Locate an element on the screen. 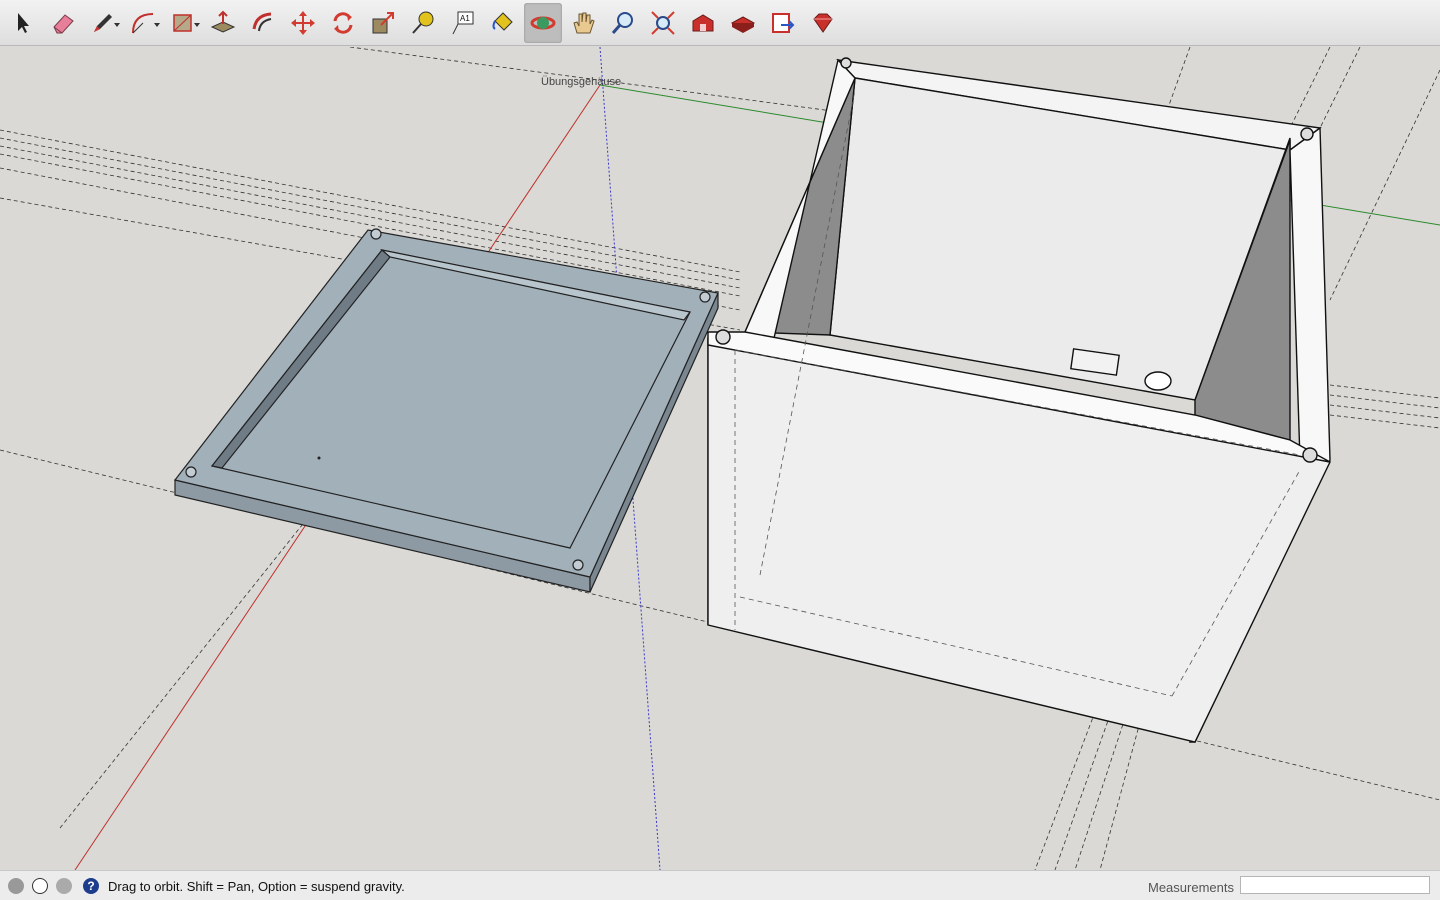  hand-pan-icon is located at coordinates (584, 22).